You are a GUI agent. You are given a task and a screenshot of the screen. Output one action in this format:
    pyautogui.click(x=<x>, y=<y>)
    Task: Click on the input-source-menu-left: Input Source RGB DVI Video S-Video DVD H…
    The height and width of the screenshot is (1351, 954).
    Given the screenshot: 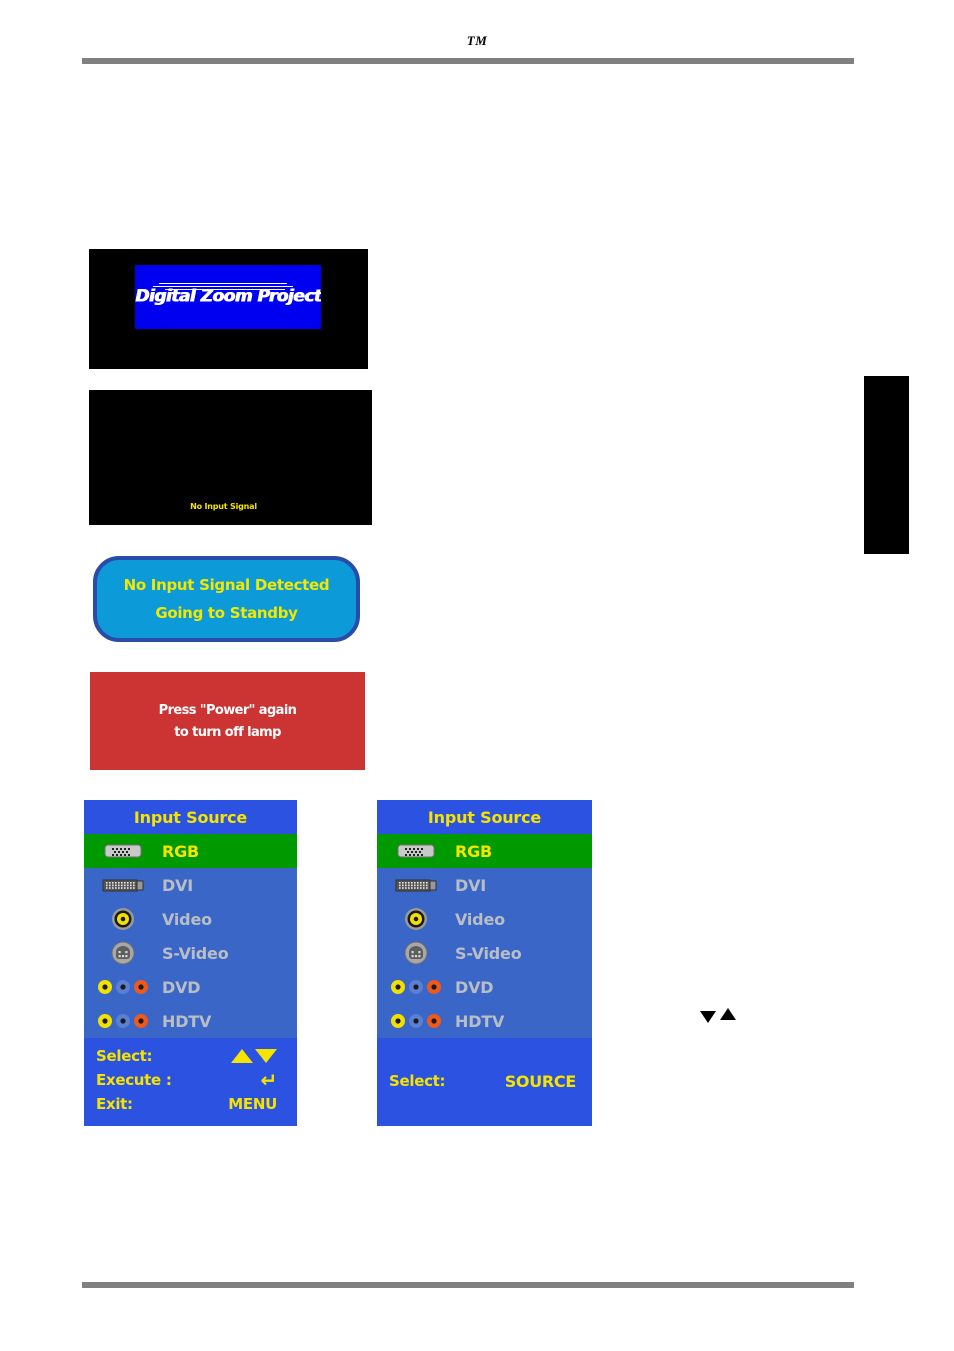 What is the action you would take?
    pyautogui.click(x=190, y=963)
    